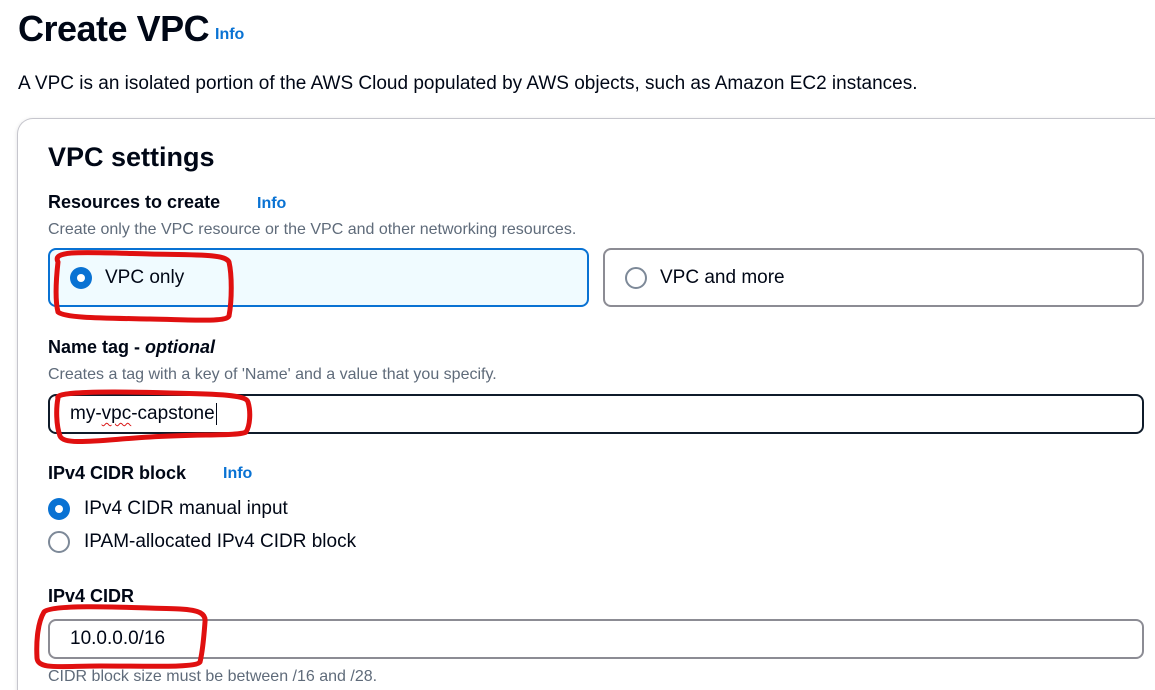  Describe the element at coordinates (596, 414) in the screenshot. I see `name-tag-input: my-vpc-capstone` at that location.